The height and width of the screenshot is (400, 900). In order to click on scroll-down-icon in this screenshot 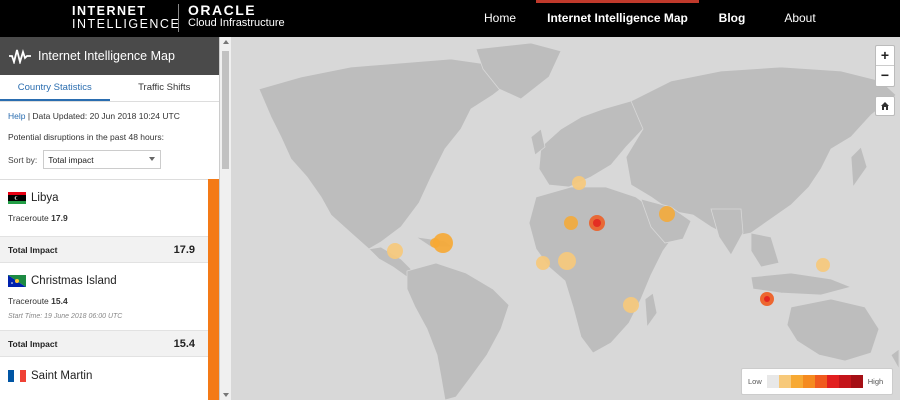, I will do `click(226, 395)`.